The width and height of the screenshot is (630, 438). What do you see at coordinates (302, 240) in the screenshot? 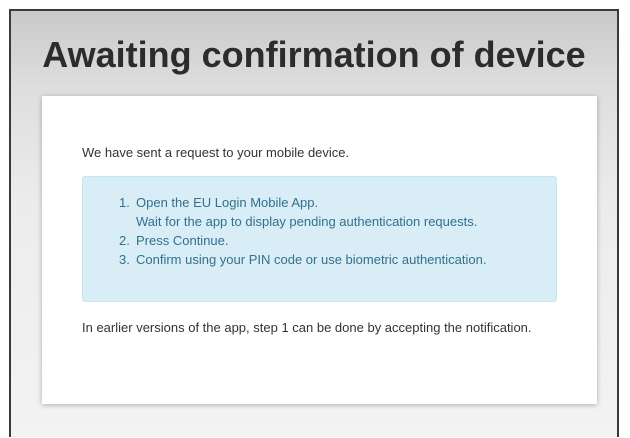
I see `step-item-2: 2. Press Continue.` at bounding box center [302, 240].